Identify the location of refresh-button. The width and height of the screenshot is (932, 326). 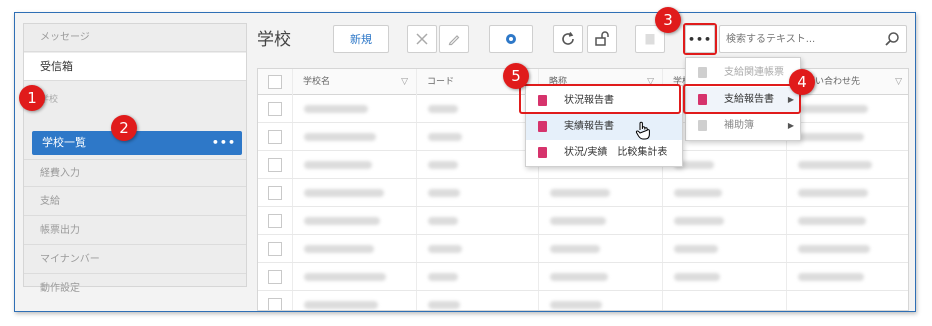
(568, 39).